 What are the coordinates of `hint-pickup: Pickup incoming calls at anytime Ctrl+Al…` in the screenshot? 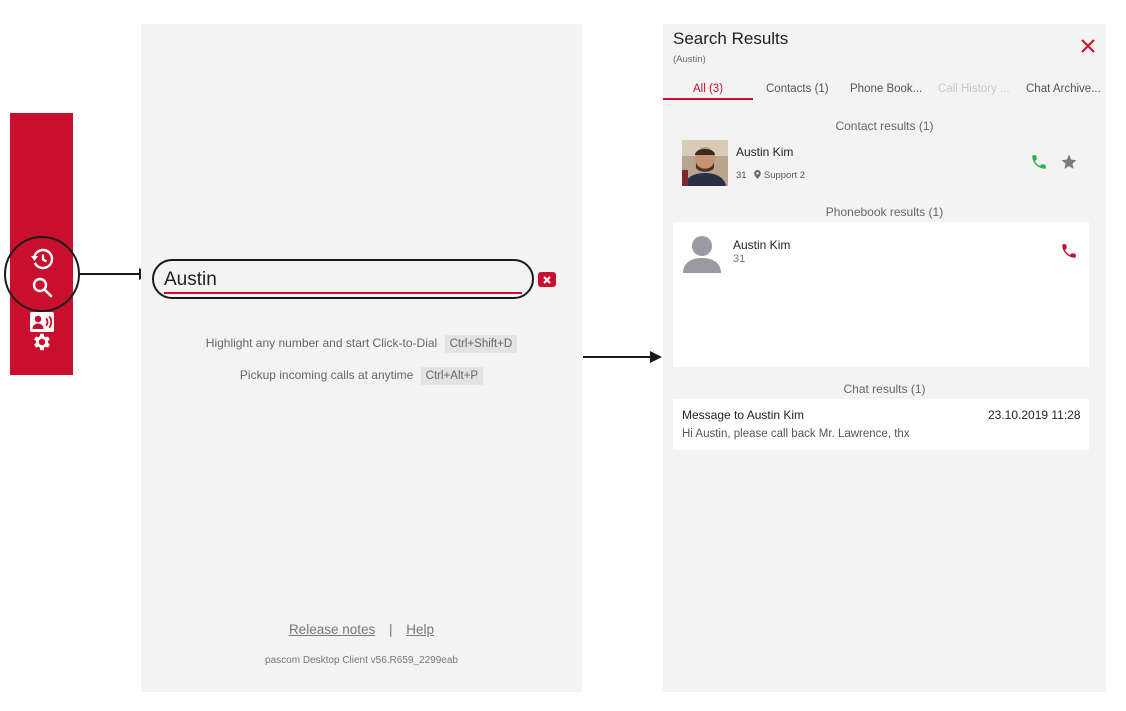 It's located at (361, 376).